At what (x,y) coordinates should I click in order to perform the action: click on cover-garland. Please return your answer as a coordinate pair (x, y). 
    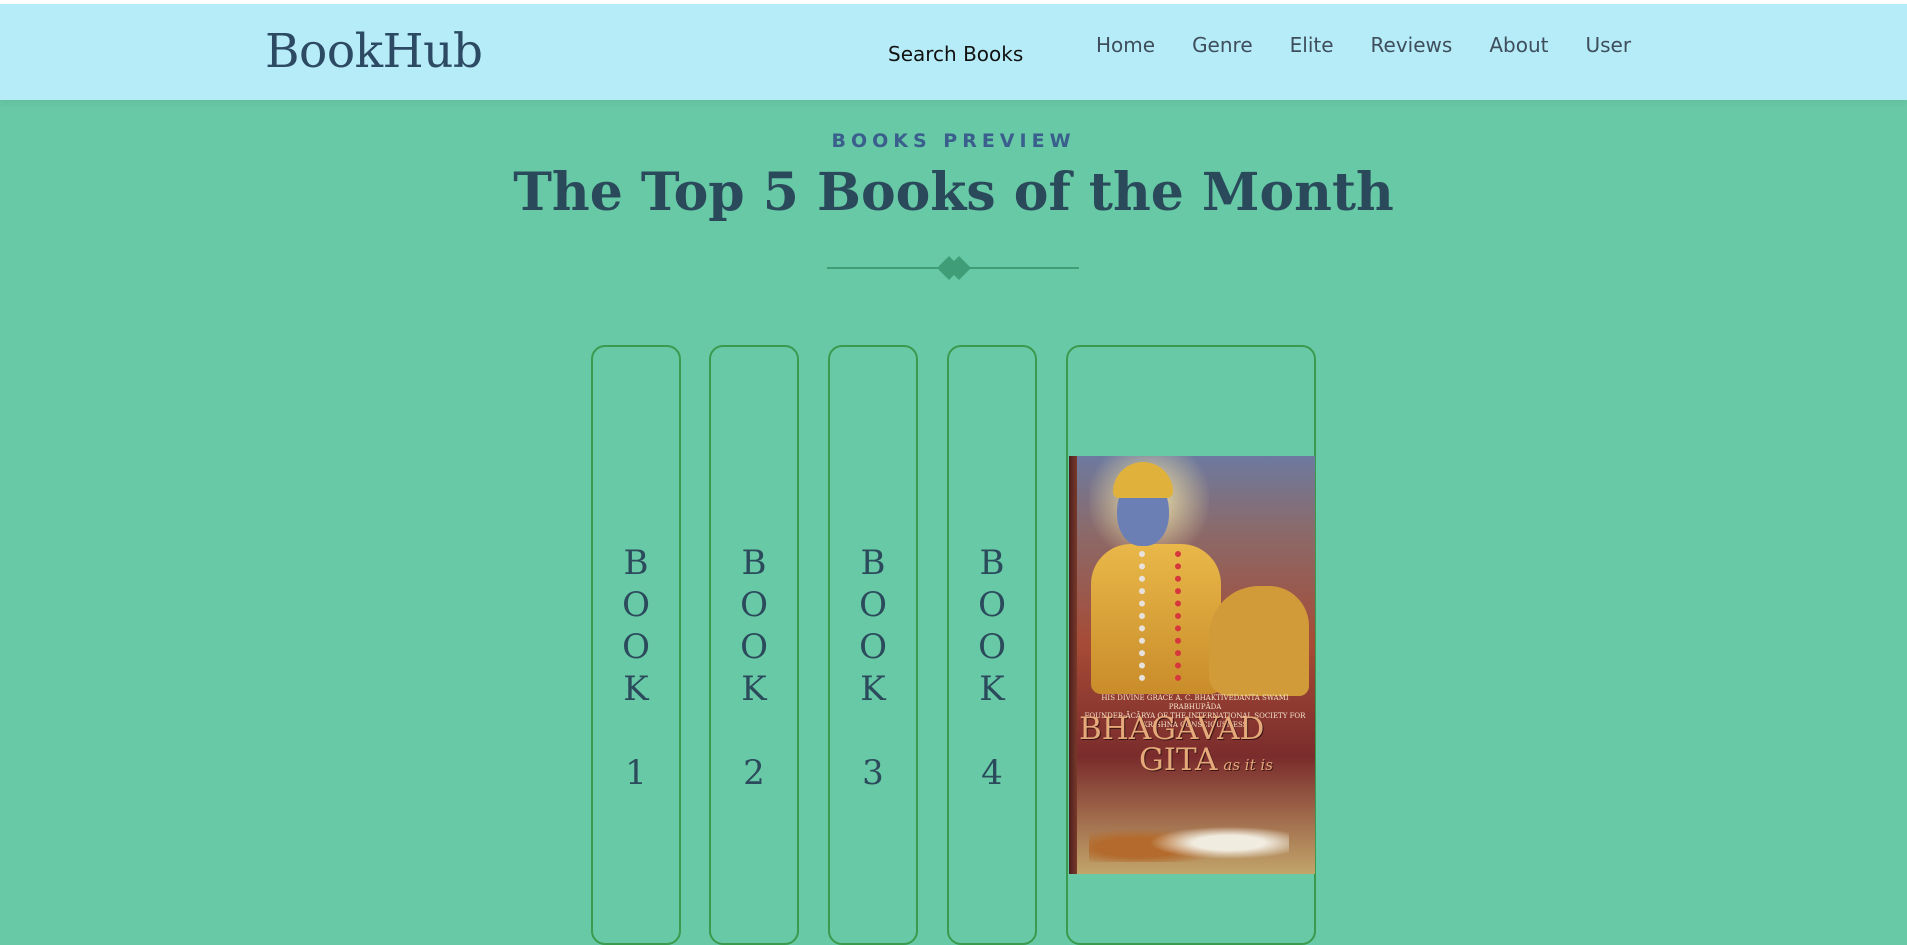
    Looking at the image, I should click on (1160, 616).